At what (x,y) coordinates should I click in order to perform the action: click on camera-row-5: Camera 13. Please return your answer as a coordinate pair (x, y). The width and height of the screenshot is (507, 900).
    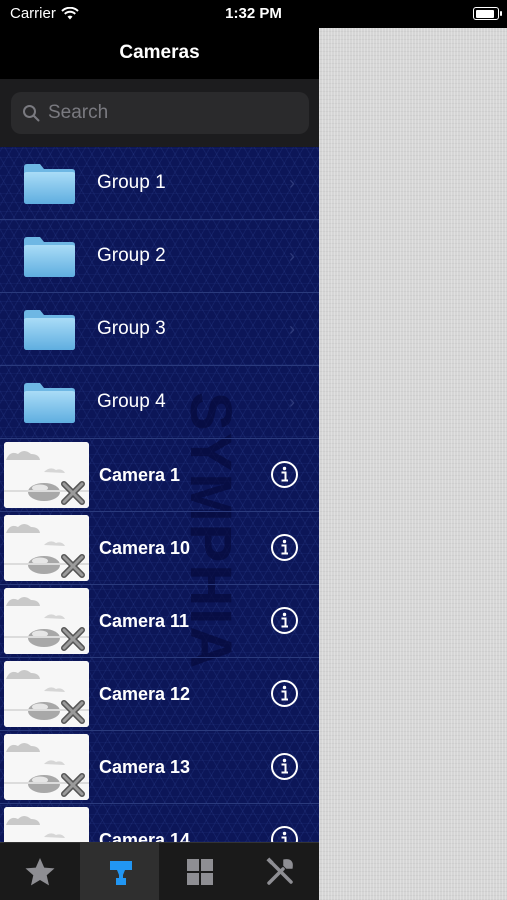
    Looking at the image, I should click on (159, 767).